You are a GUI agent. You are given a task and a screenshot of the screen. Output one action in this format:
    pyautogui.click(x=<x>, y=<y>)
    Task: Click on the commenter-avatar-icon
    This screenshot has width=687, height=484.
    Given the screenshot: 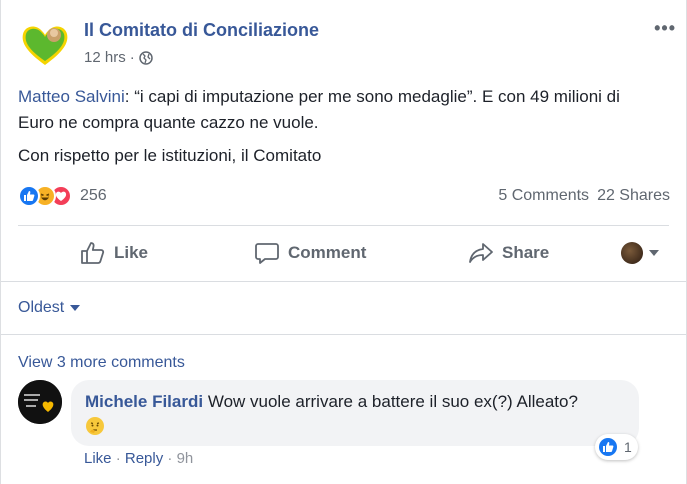 What is the action you would take?
    pyautogui.click(x=40, y=402)
    